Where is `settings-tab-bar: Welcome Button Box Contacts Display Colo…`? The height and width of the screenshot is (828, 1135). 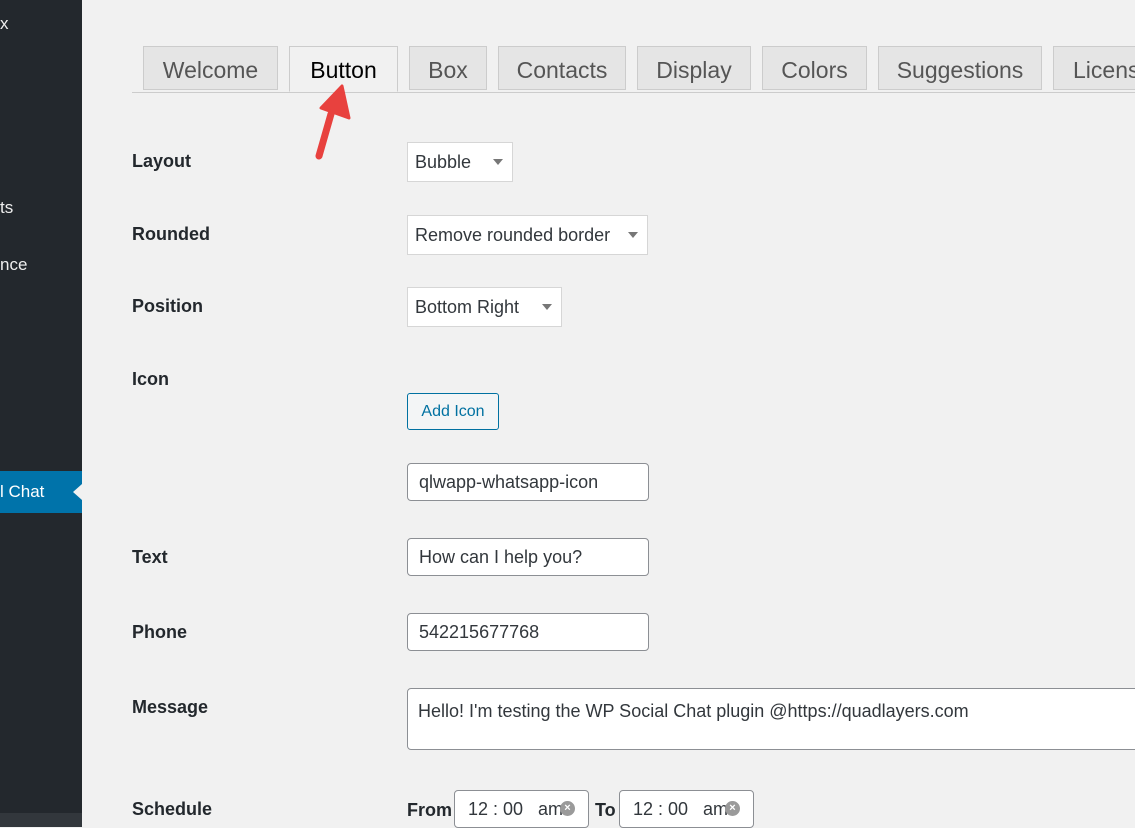 settings-tab-bar: Welcome Button Box Contacts Display Colo… is located at coordinates (633, 69).